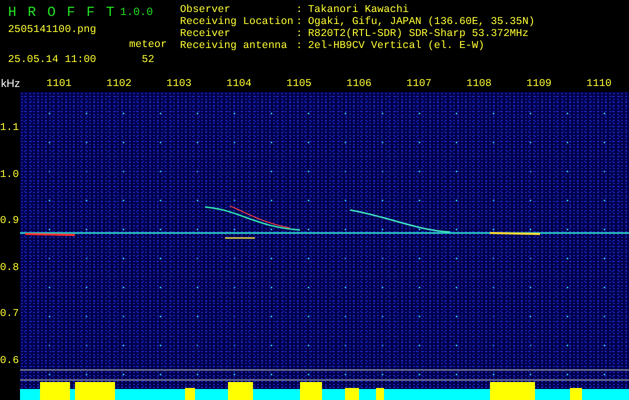  I want to click on info-label: Observer, so click(206, 10).